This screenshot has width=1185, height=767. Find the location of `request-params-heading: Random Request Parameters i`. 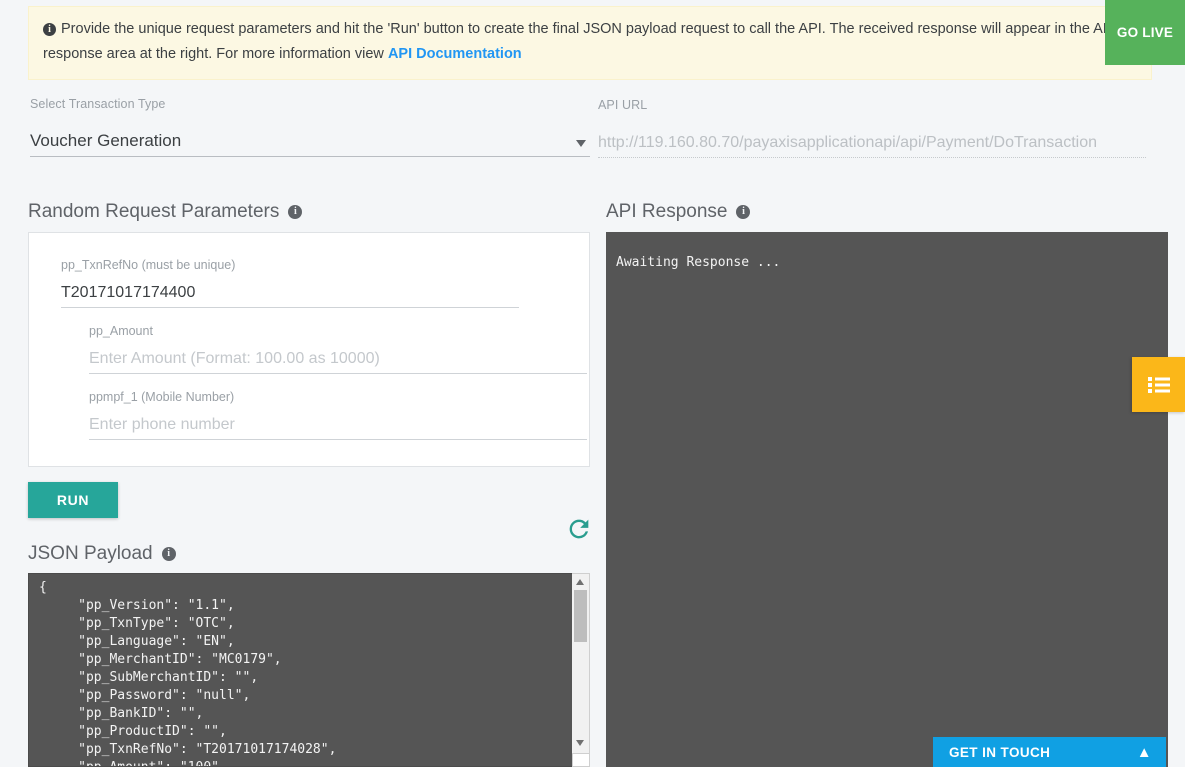

request-params-heading: Random Request Parameters i is located at coordinates (165, 212).